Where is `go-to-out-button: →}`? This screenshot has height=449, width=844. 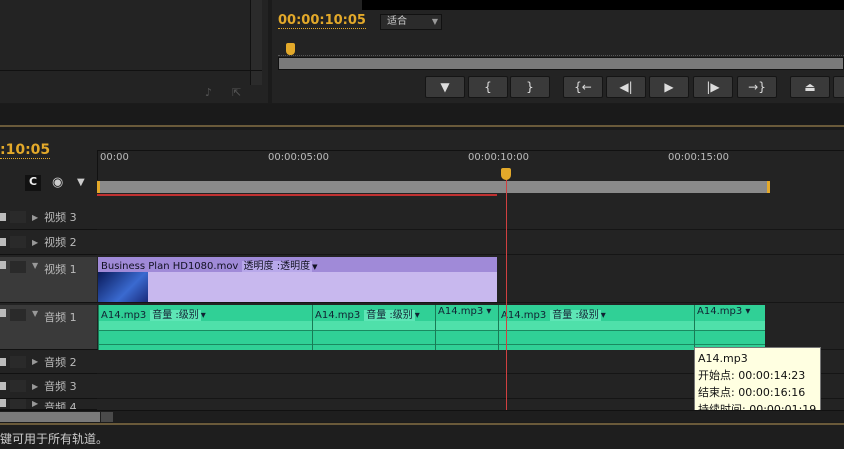
go-to-out-button: →} is located at coordinates (757, 87).